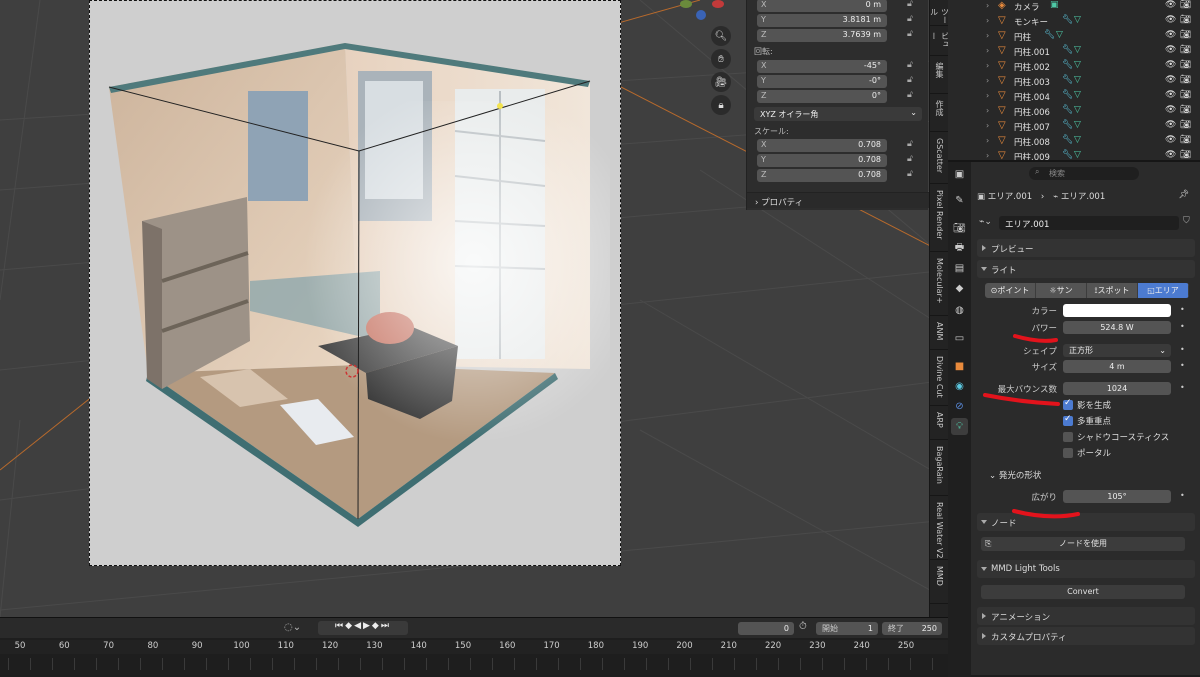  I want to click on rotation-mode-select: XYZ オイラー角 ⌄, so click(838, 114).